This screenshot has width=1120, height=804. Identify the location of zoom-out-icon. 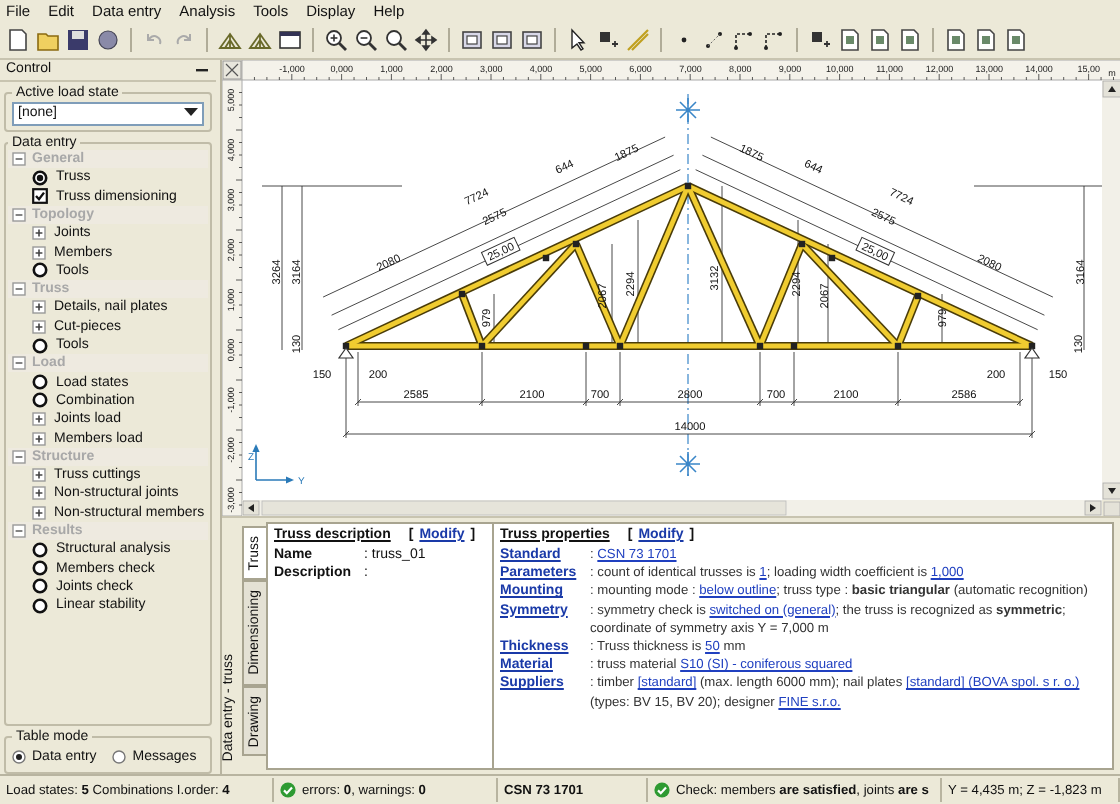
(366, 40).